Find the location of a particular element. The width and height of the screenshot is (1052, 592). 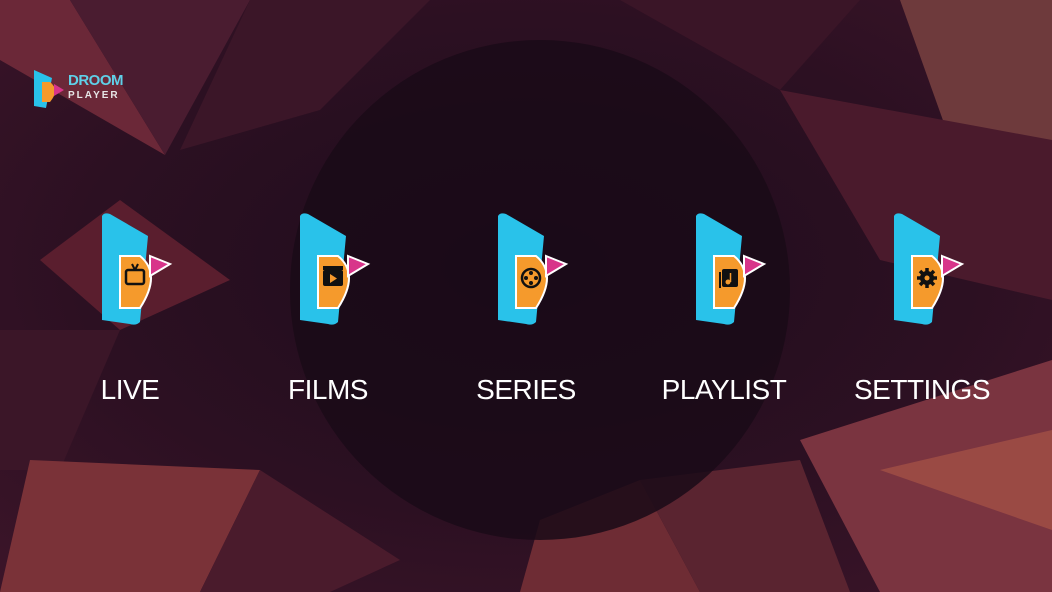

menu-label-films: FILMS is located at coordinates (328, 389).